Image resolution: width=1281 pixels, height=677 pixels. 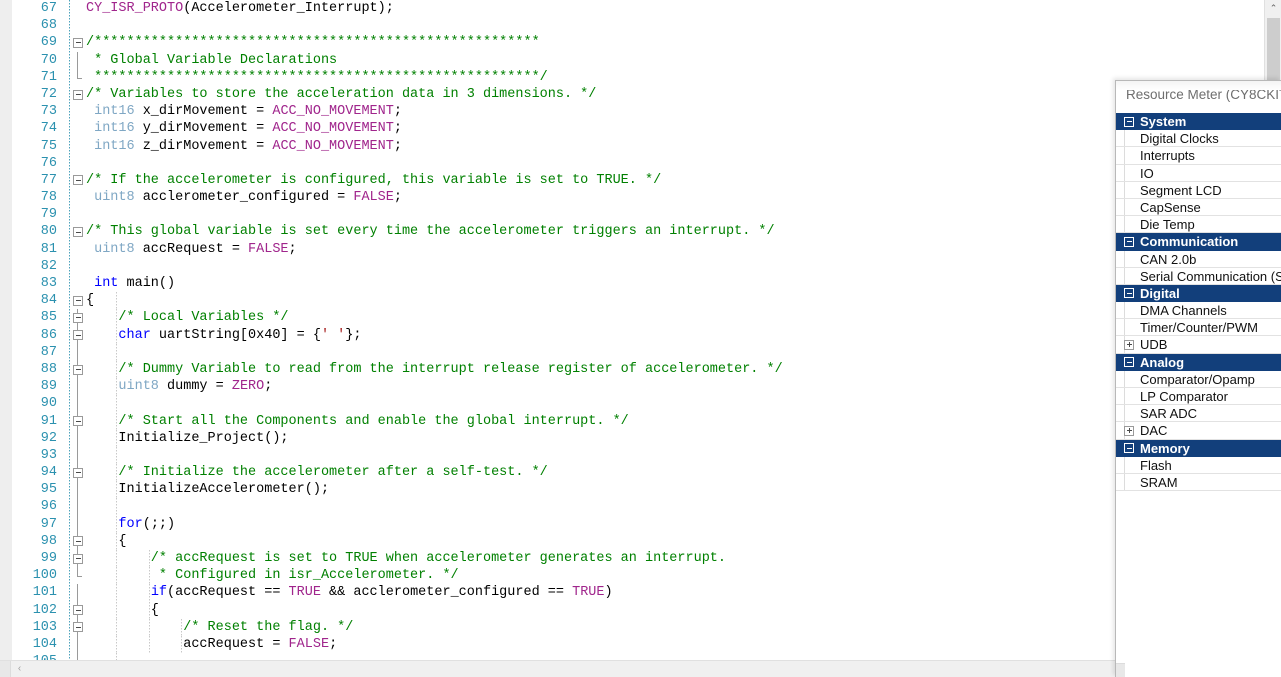 What do you see at coordinates (1198, 293) in the screenshot?
I see `resource-group-row: Digital` at bounding box center [1198, 293].